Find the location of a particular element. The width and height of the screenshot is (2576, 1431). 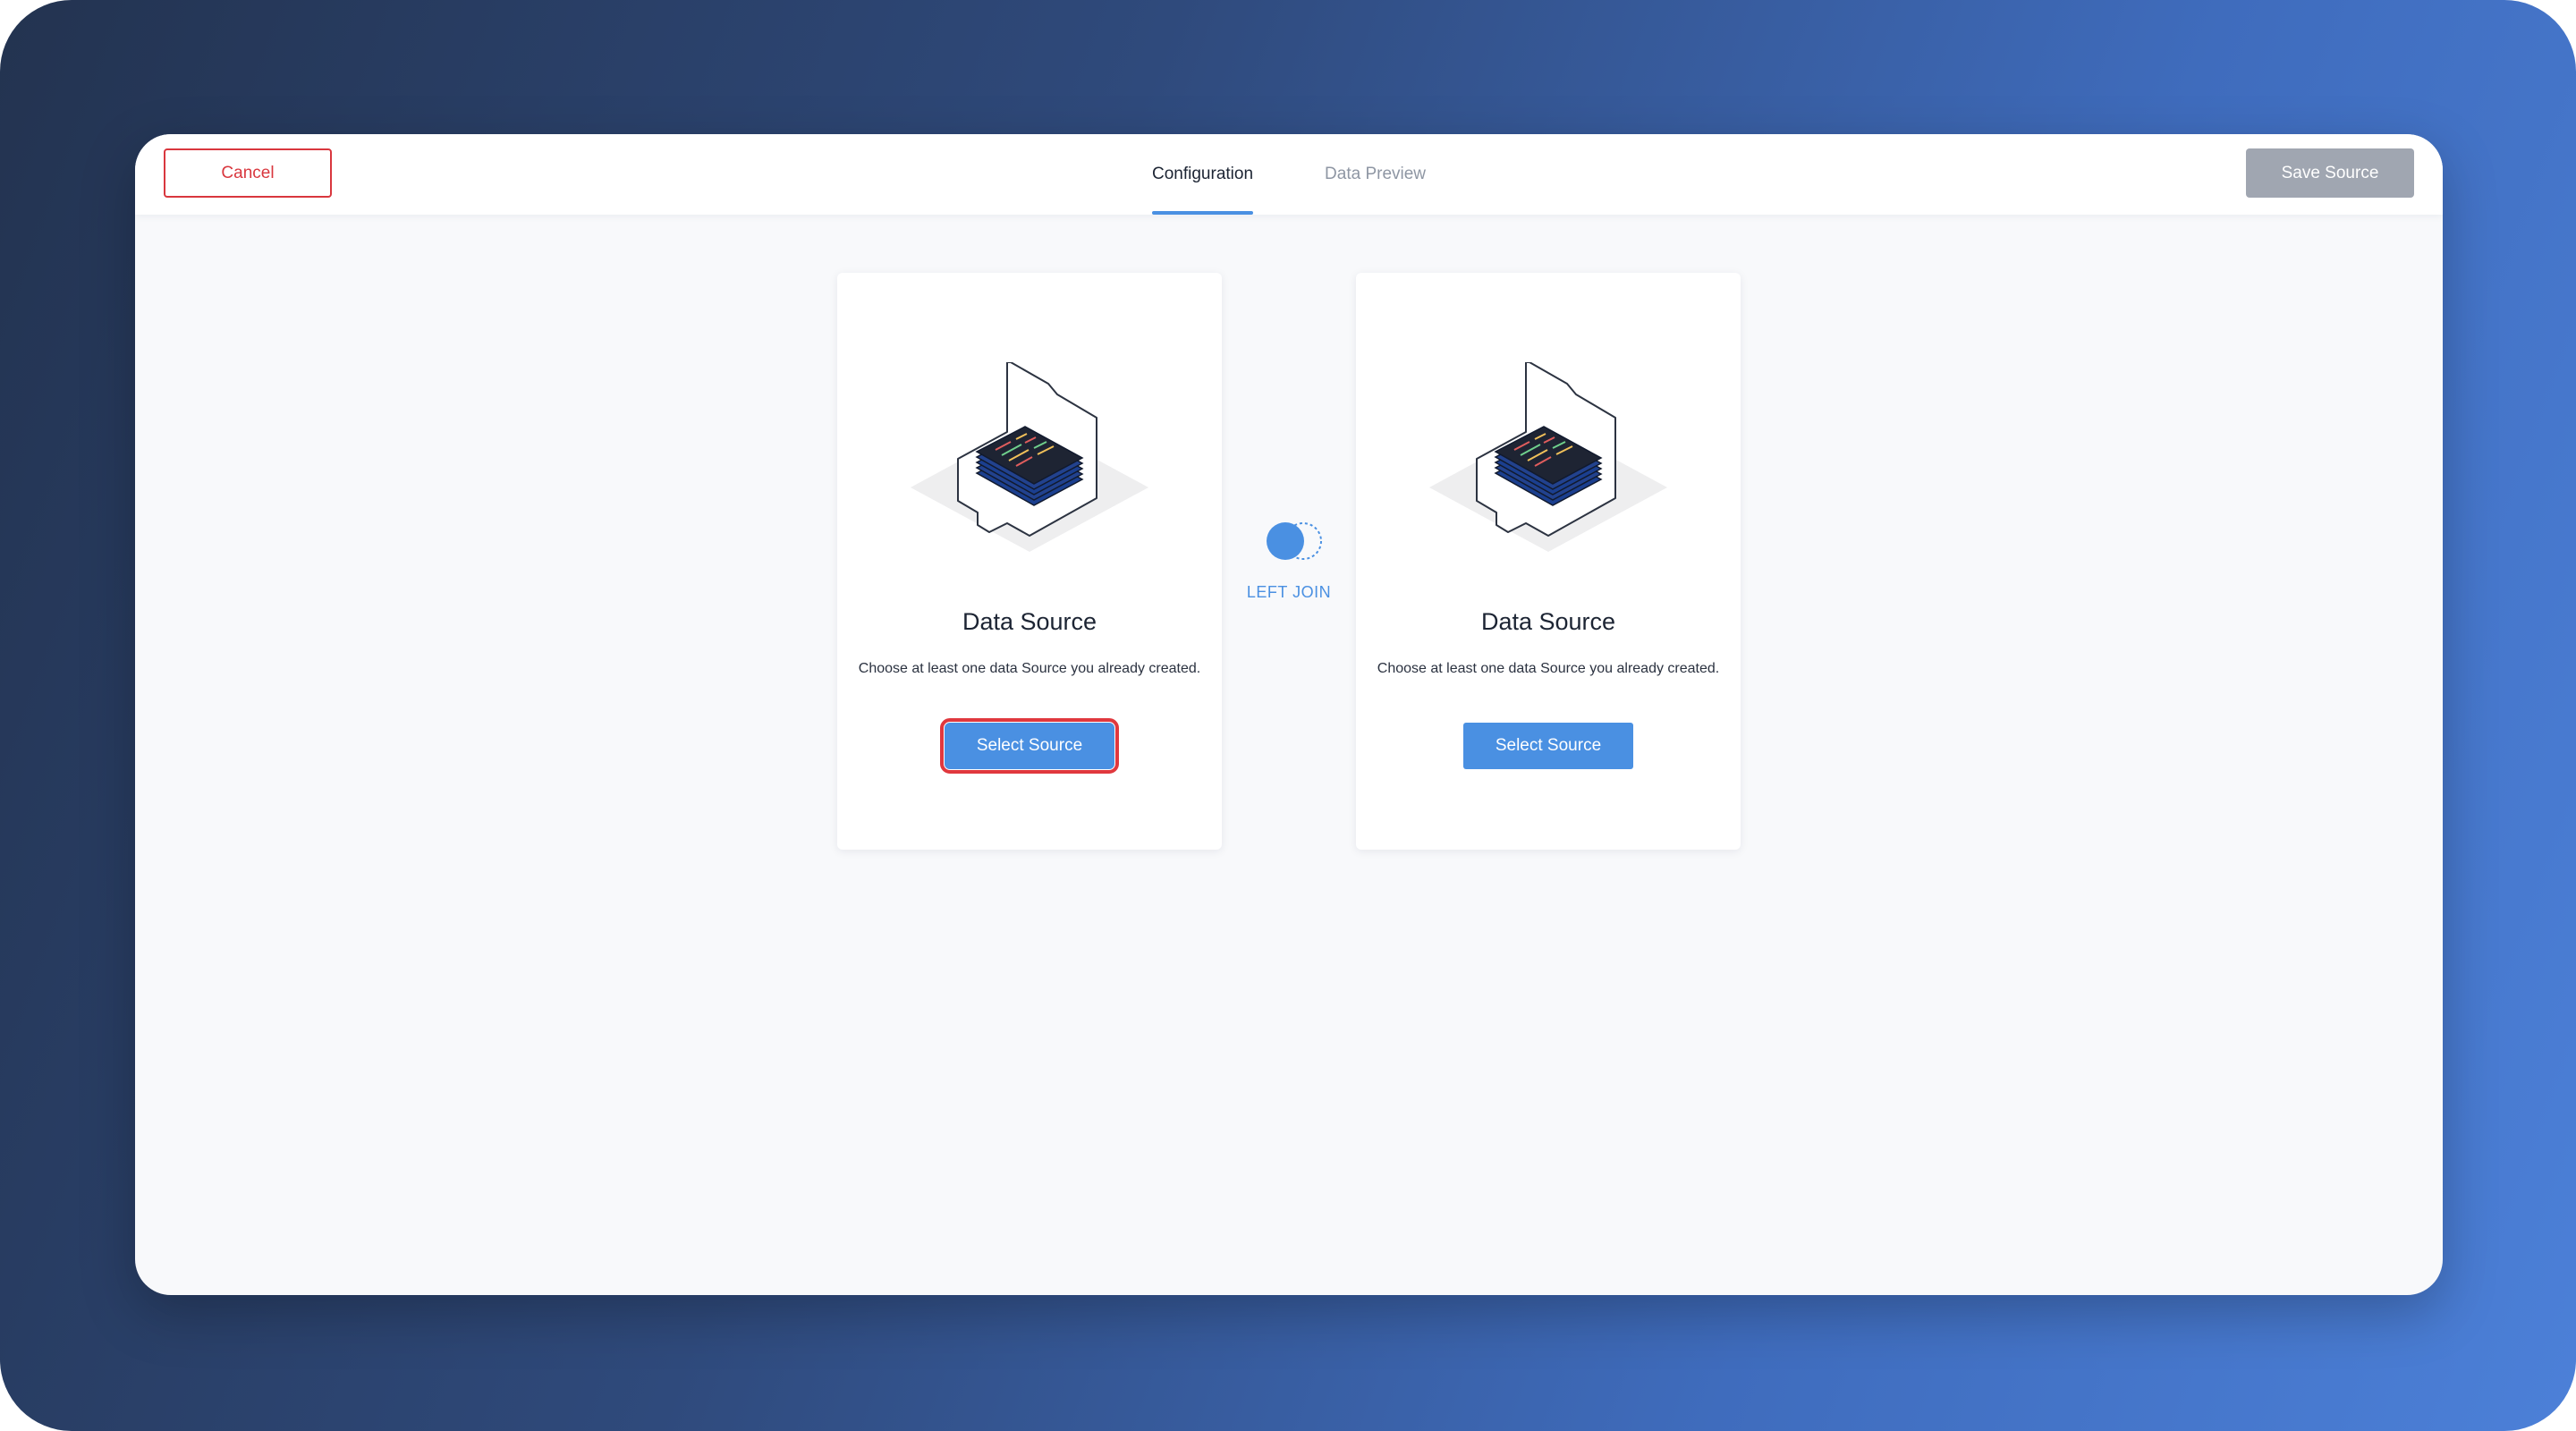

join-type-label: LEFT JOIN is located at coordinates (1289, 592).